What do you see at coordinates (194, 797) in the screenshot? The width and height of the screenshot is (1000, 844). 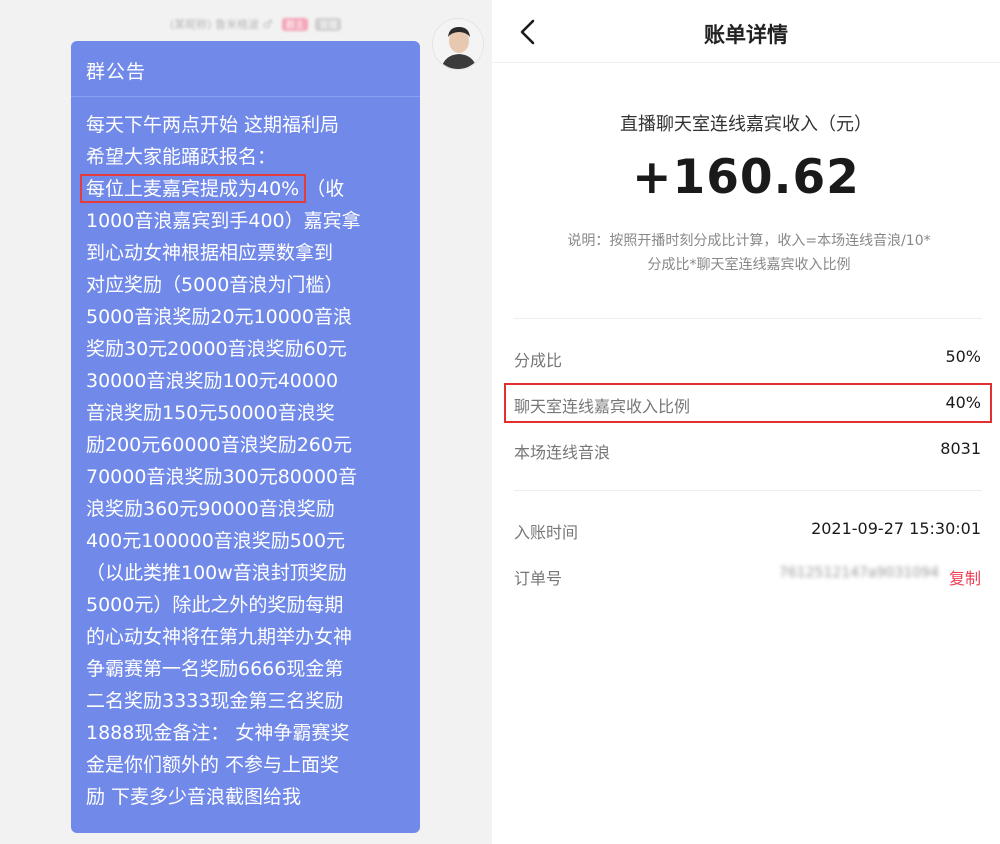 I see `announcement-line: 励 下麦多少音浪截图给我` at bounding box center [194, 797].